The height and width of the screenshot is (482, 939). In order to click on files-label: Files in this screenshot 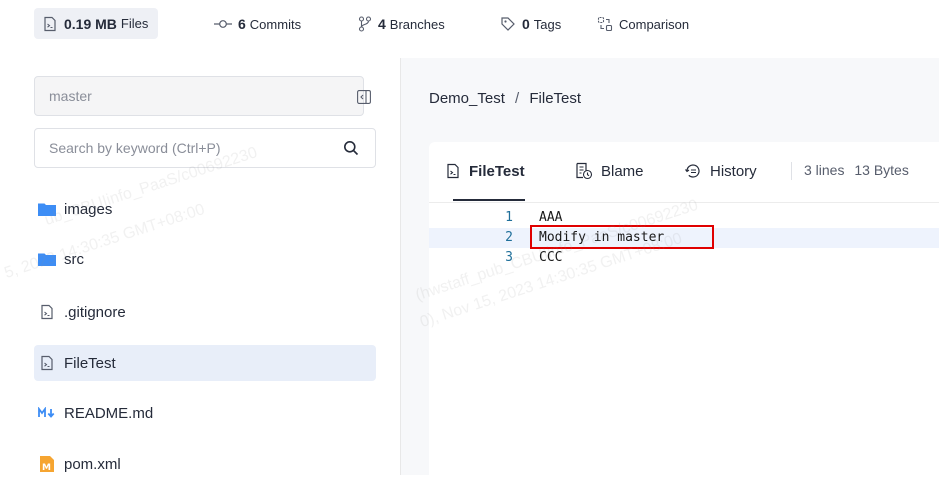, I will do `click(134, 23)`.